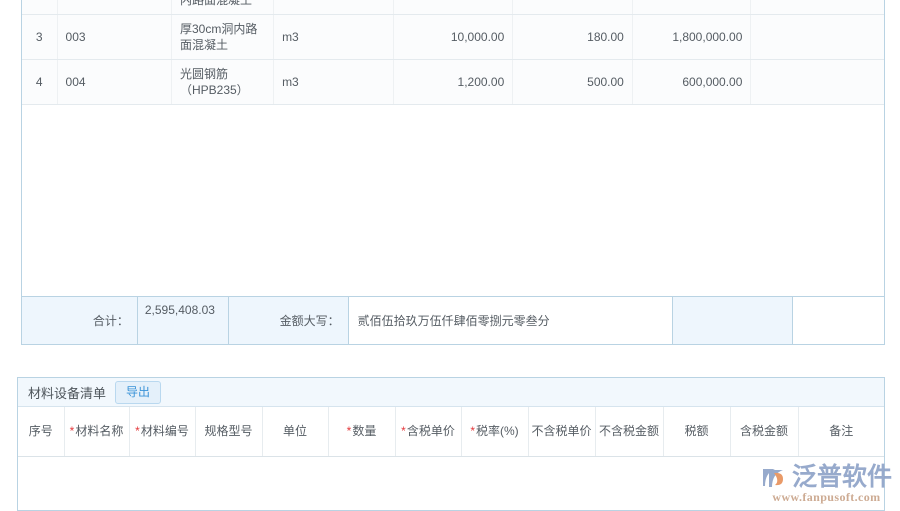  I want to click on summary-total-label: 合计：, so click(80, 320).